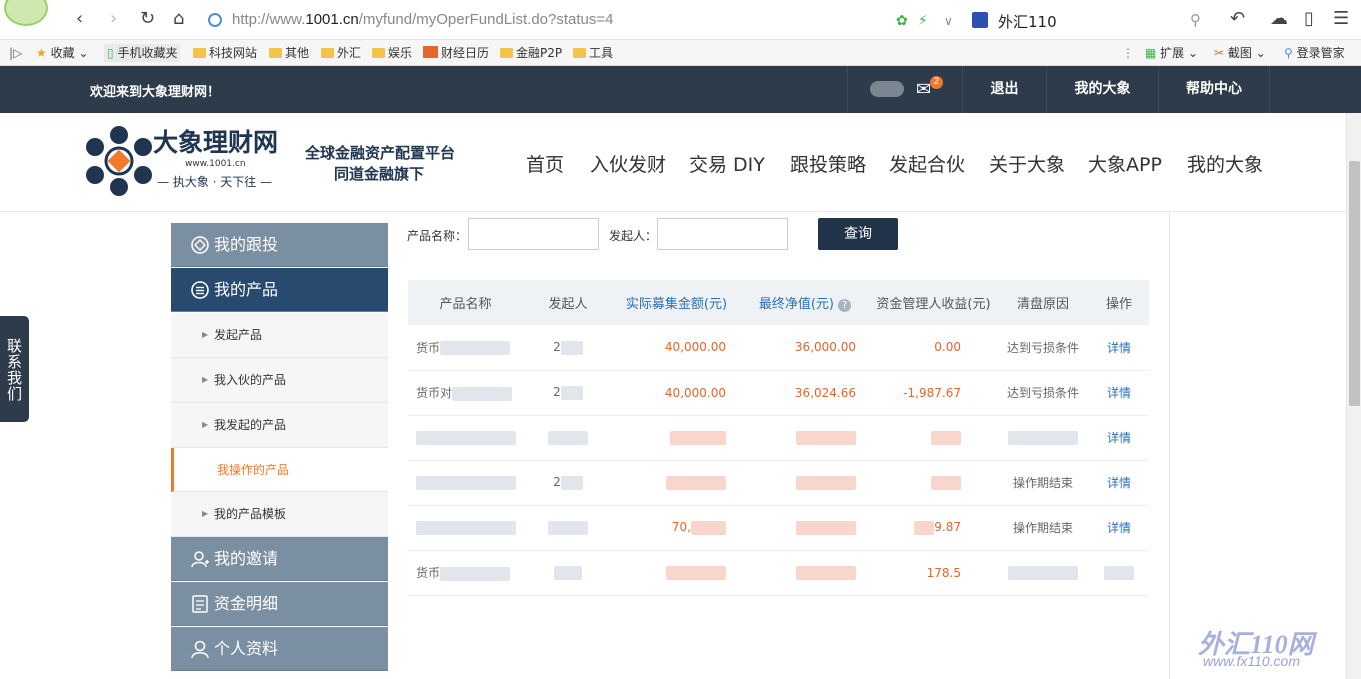 This screenshot has width=1361, height=679. What do you see at coordinates (1279, 19) in the screenshot?
I see `cloud-icon: ☁` at bounding box center [1279, 19].